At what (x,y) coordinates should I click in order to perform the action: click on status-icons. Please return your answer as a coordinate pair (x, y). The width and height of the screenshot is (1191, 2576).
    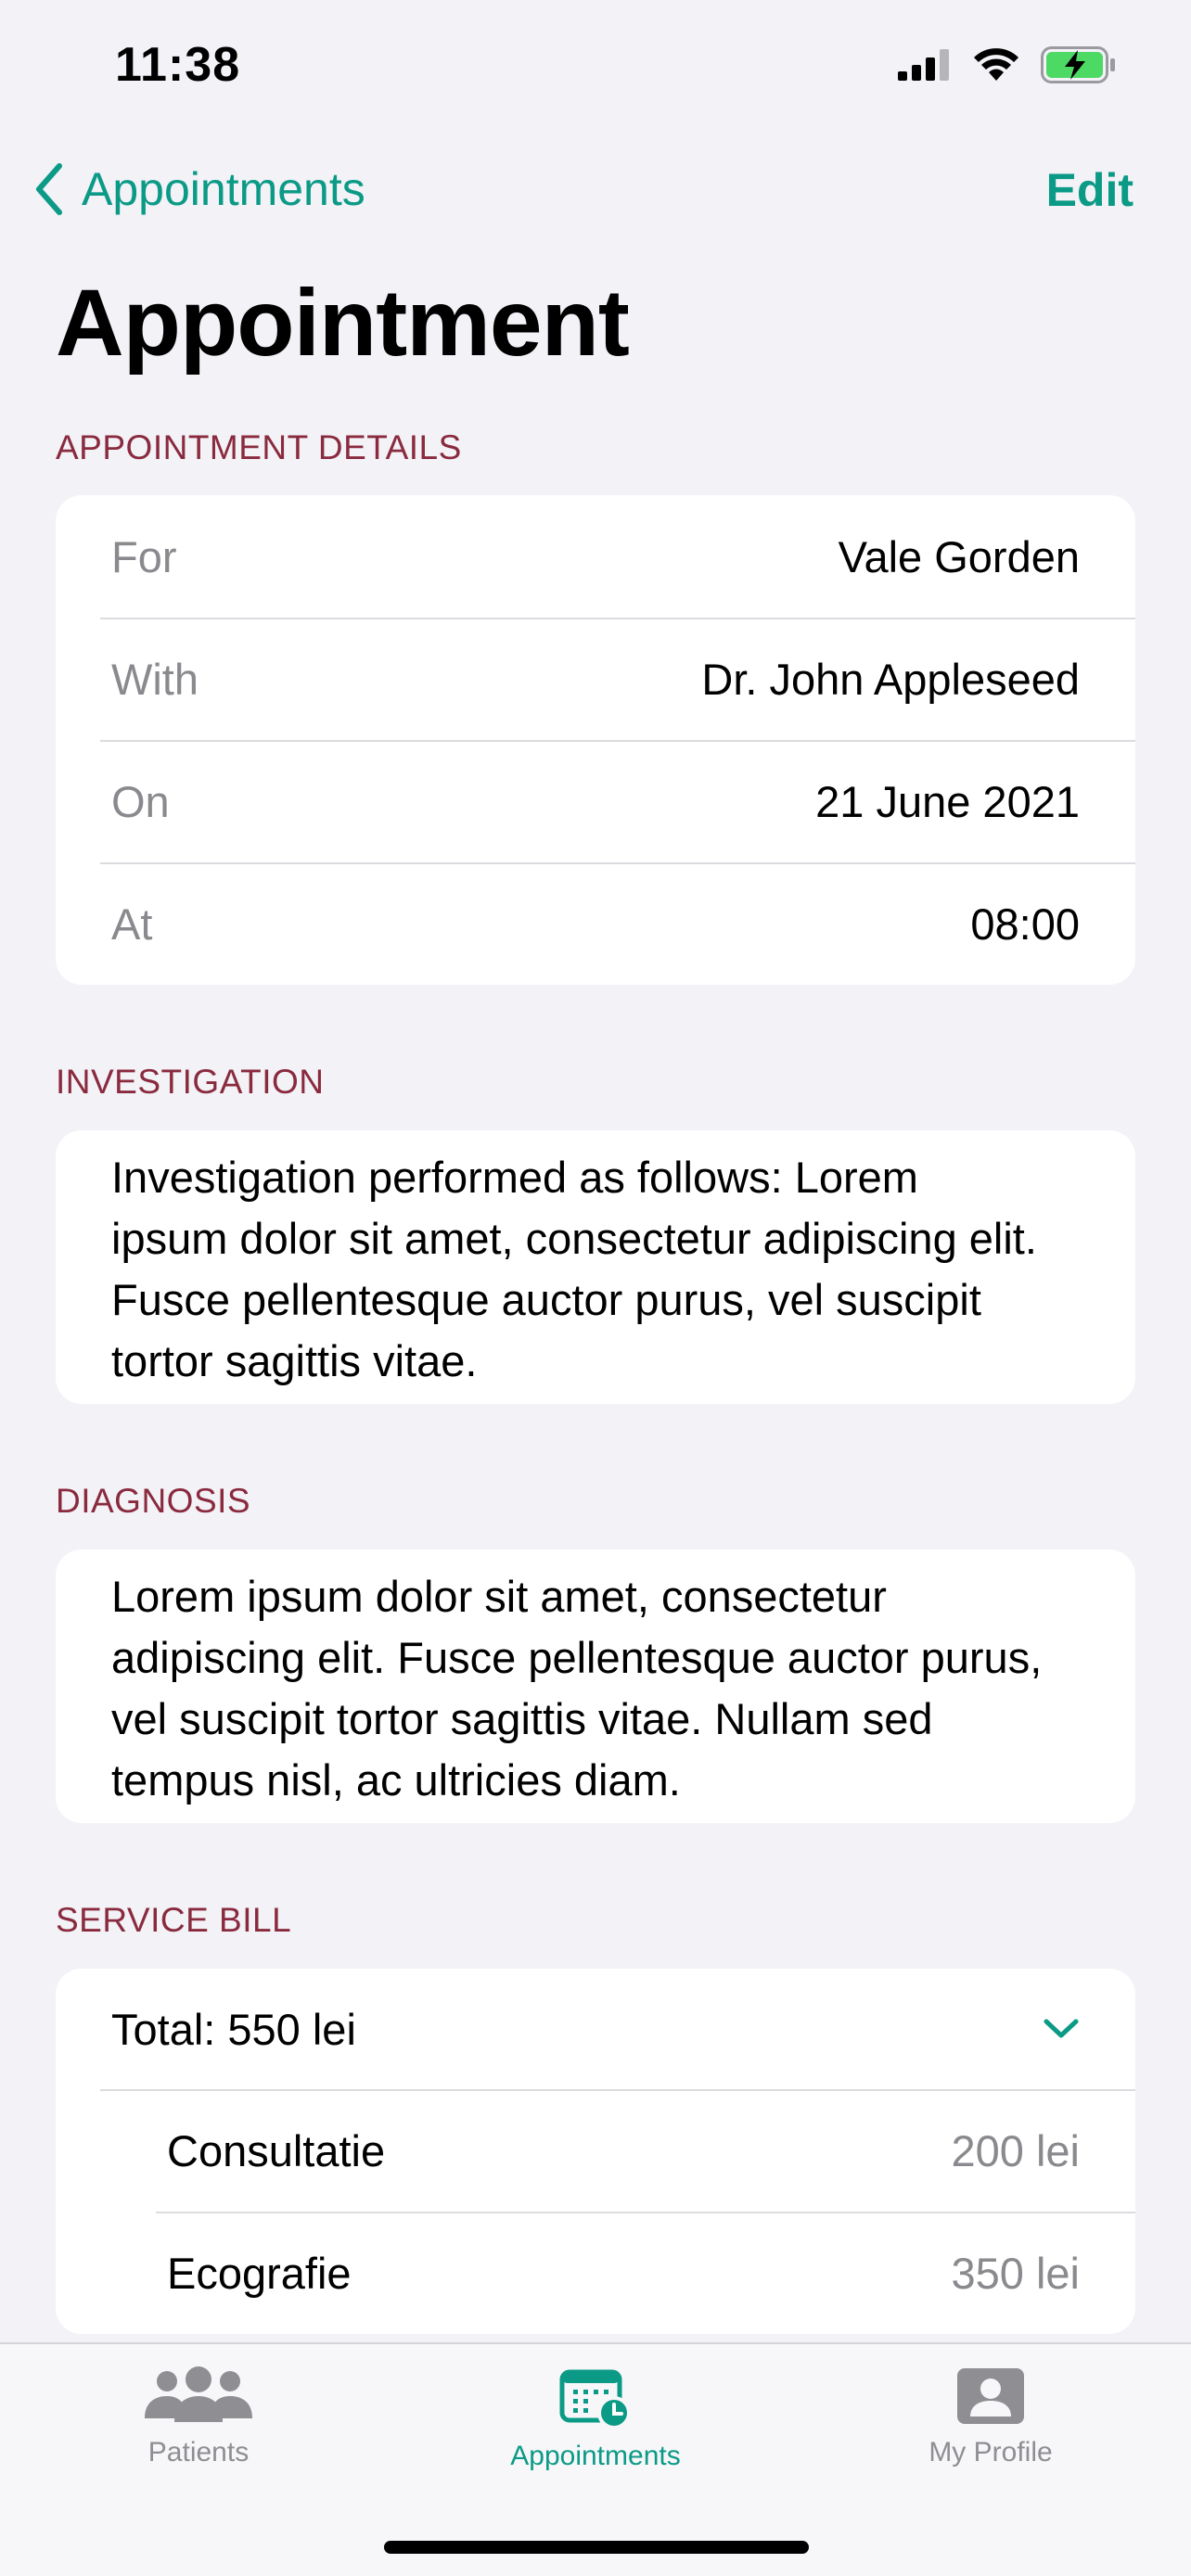
    Looking at the image, I should click on (1007, 64).